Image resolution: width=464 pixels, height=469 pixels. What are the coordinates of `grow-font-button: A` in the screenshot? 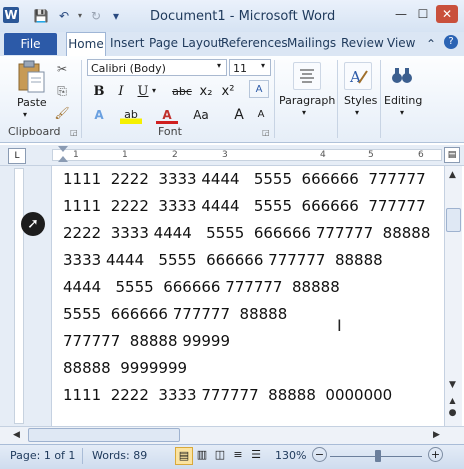 It's located at (239, 115).